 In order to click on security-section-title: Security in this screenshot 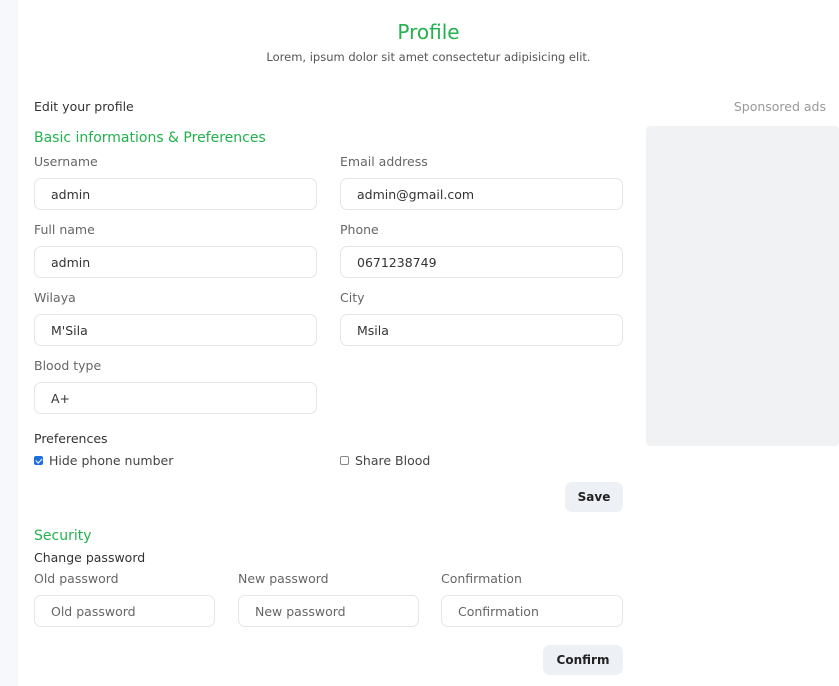, I will do `click(63, 536)`.